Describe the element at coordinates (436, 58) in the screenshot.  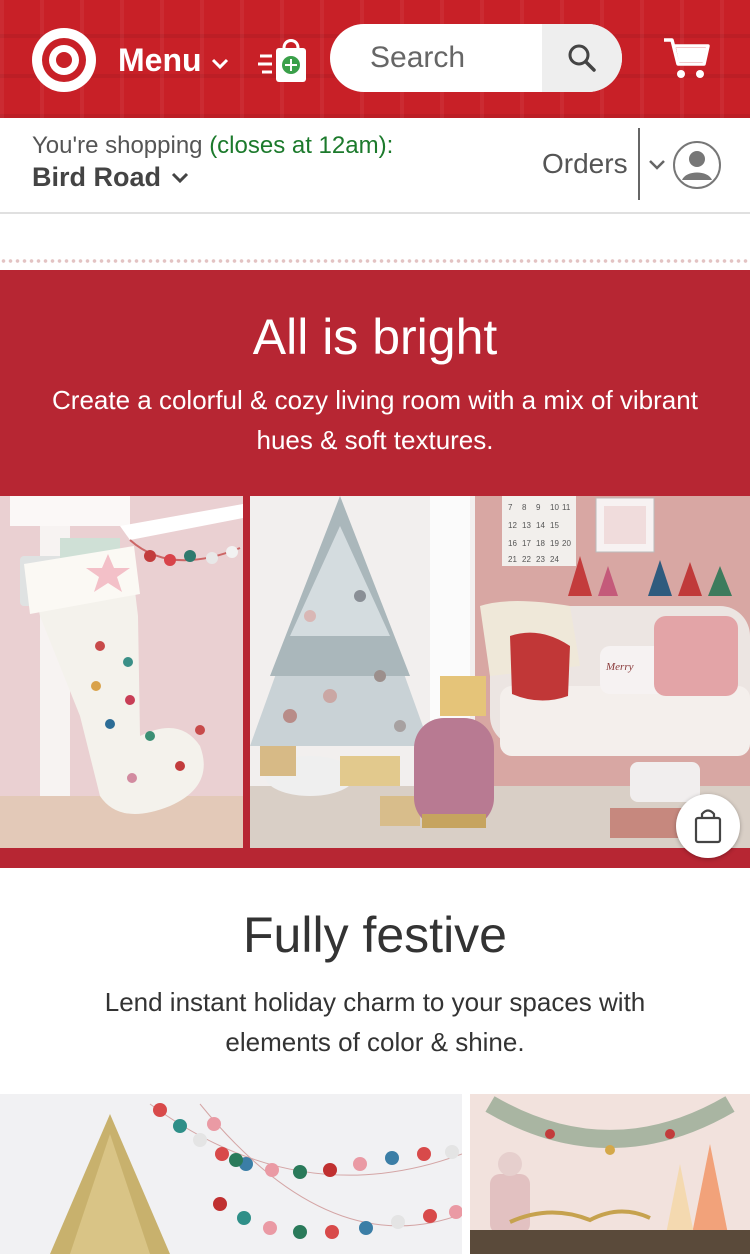
I see `search-input` at that location.